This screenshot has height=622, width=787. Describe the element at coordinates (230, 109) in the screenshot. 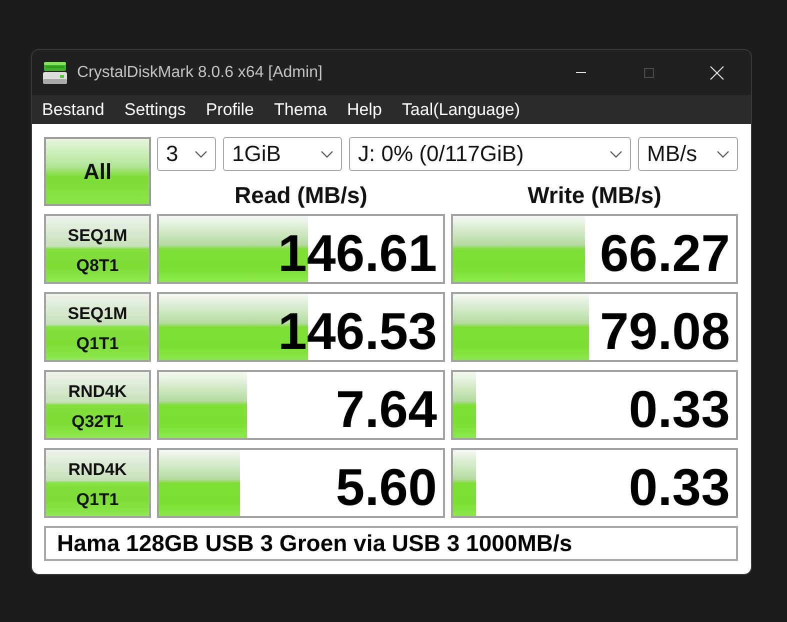

I see `menu-item: Profile` at that location.